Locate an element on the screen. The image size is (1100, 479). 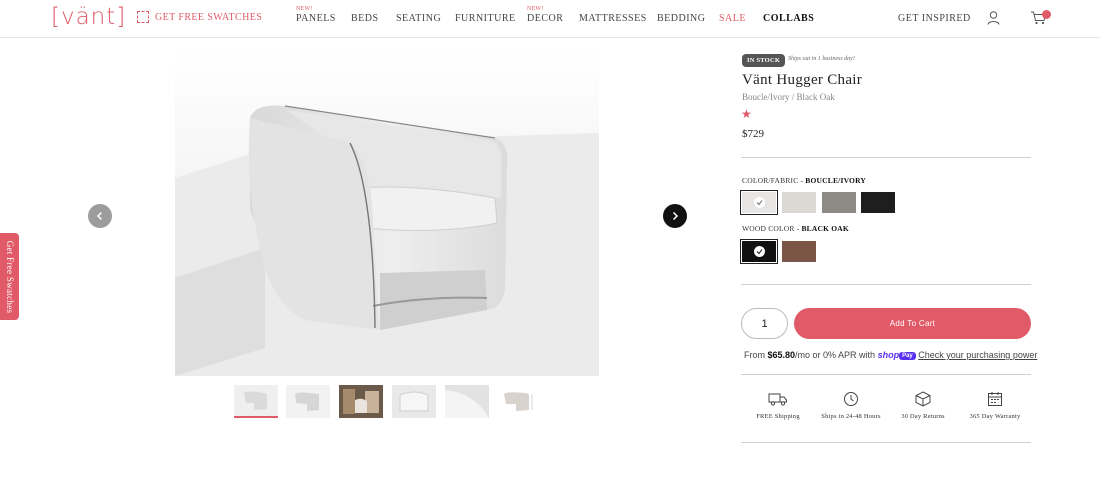
add-to-cart-button: Add To Cart is located at coordinates (912, 323).